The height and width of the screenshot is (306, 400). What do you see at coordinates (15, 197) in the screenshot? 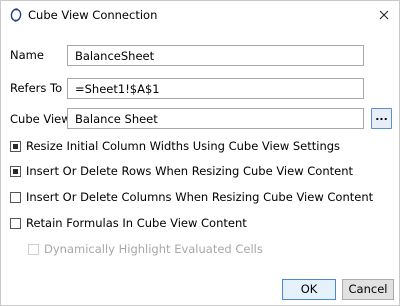
I see `checkbox-insert-delete-columns` at bounding box center [15, 197].